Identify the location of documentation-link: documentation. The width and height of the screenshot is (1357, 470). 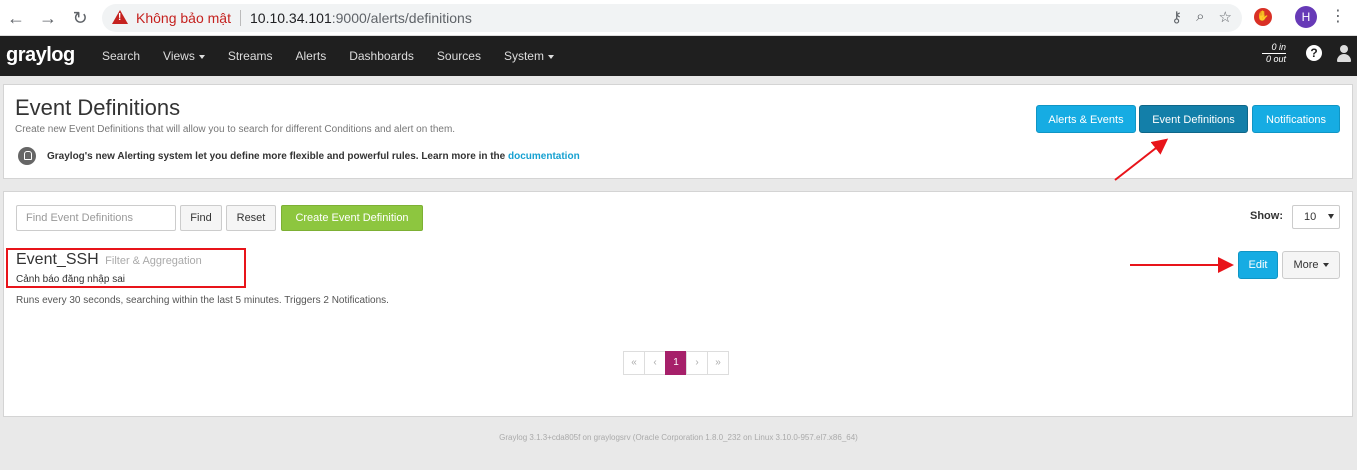
(544, 156).